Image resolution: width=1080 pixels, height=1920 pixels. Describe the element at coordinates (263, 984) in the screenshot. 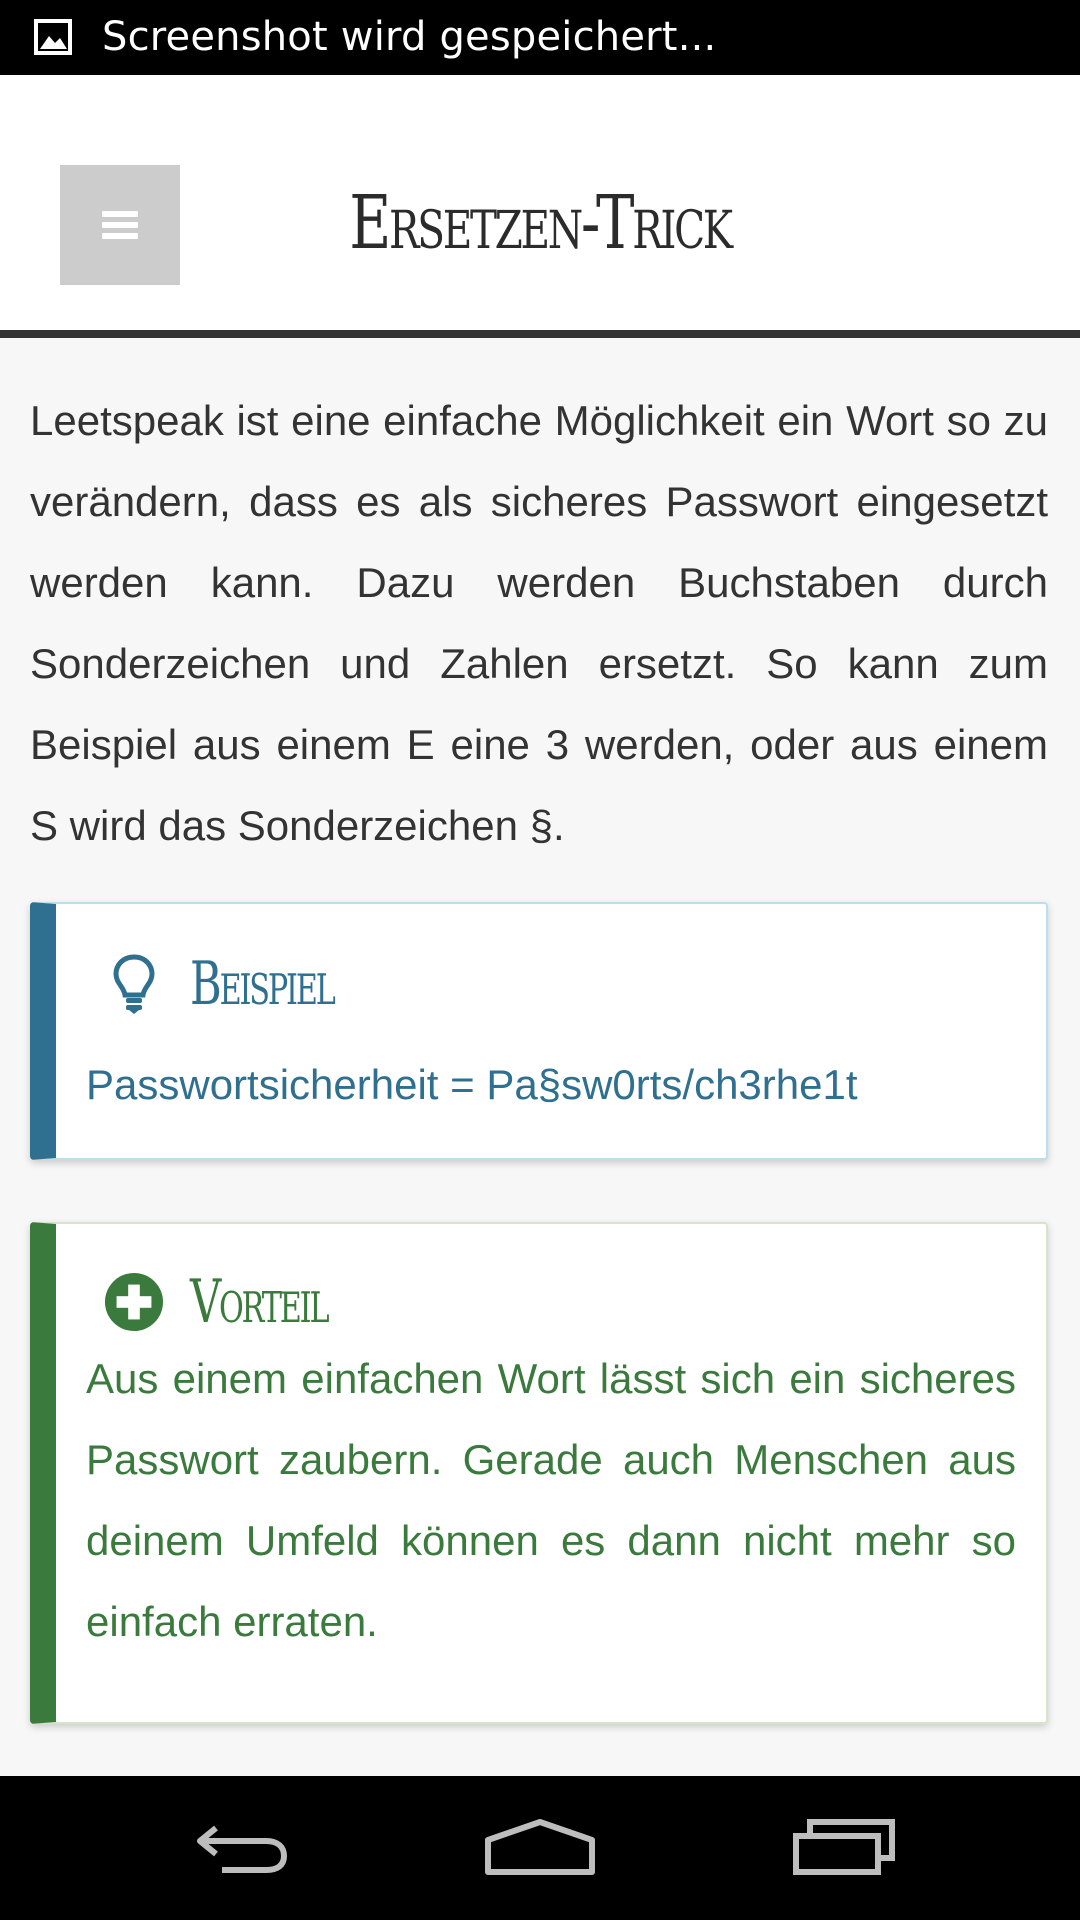

I see `example-heading: Beispiel` at that location.